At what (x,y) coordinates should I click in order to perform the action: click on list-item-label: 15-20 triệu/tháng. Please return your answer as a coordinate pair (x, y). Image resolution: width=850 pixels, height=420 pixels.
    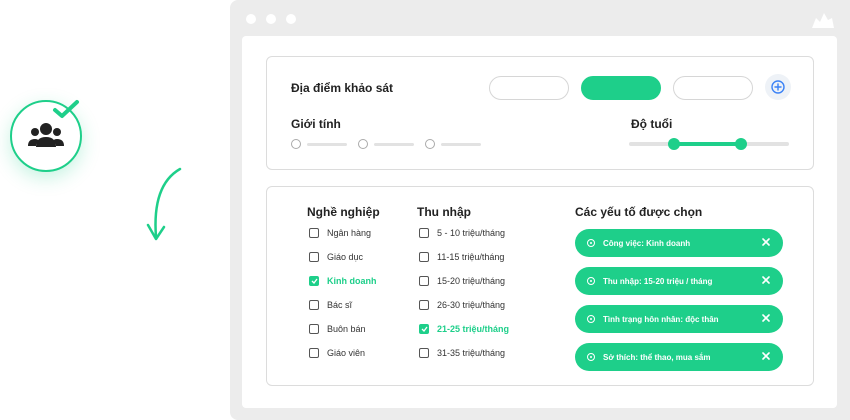
    Looking at the image, I should click on (471, 281).